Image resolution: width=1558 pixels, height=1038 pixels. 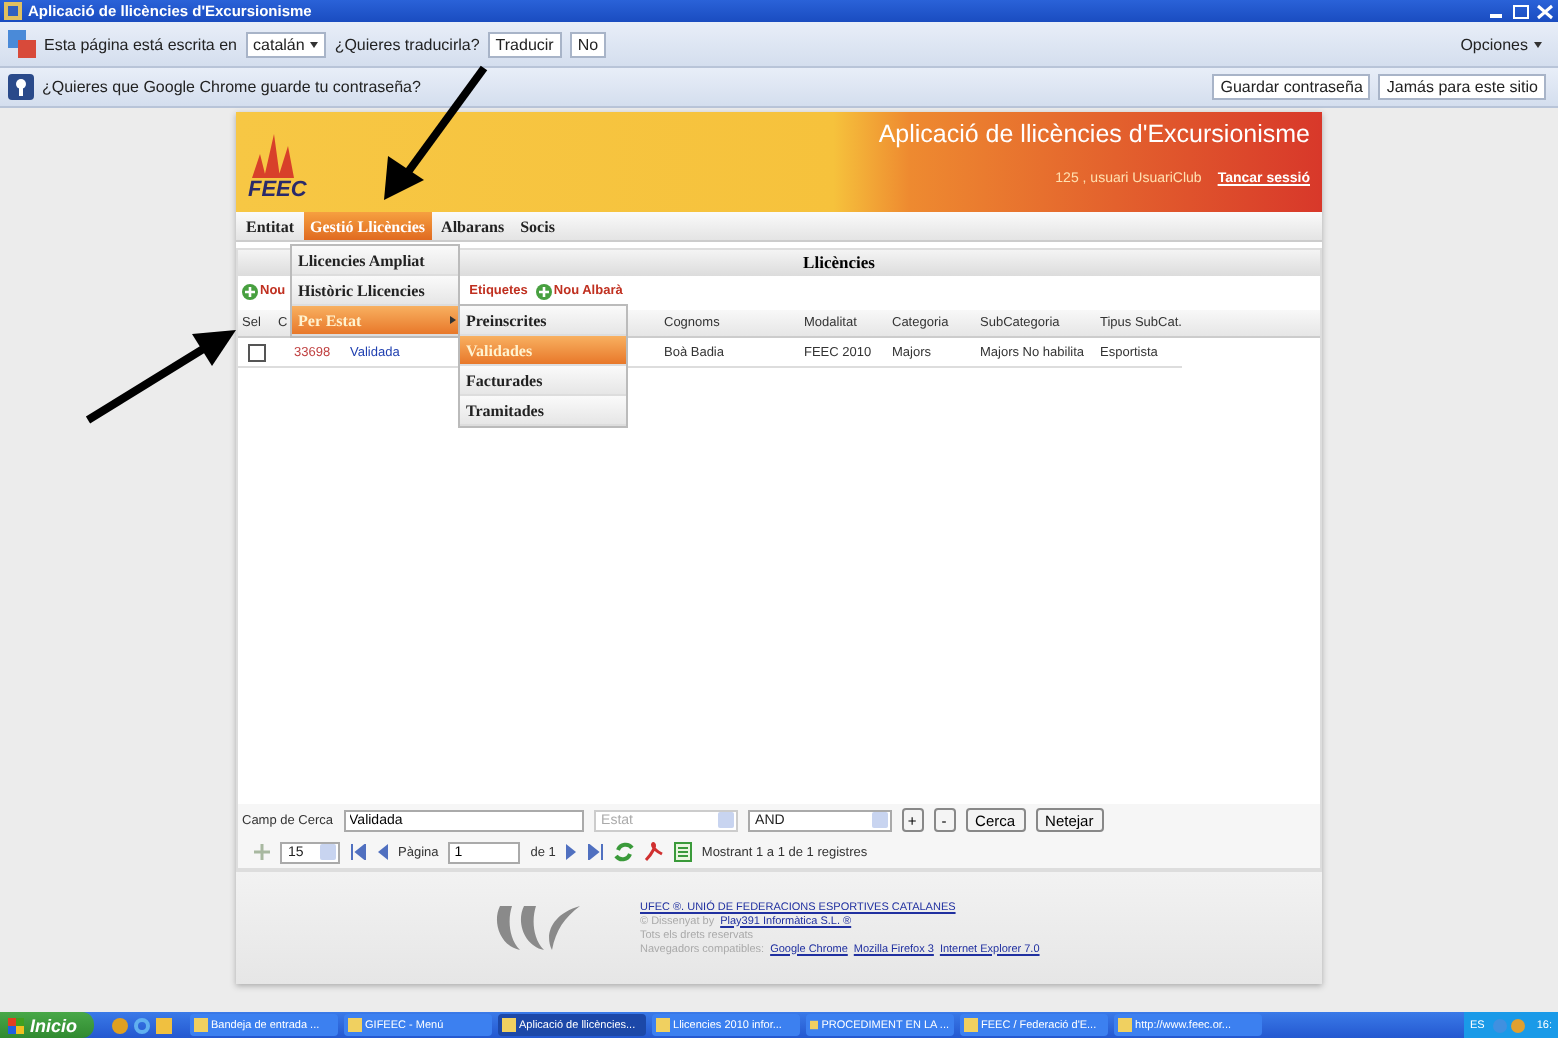 I want to click on spreadsheet-icon, so click(x=682, y=852).